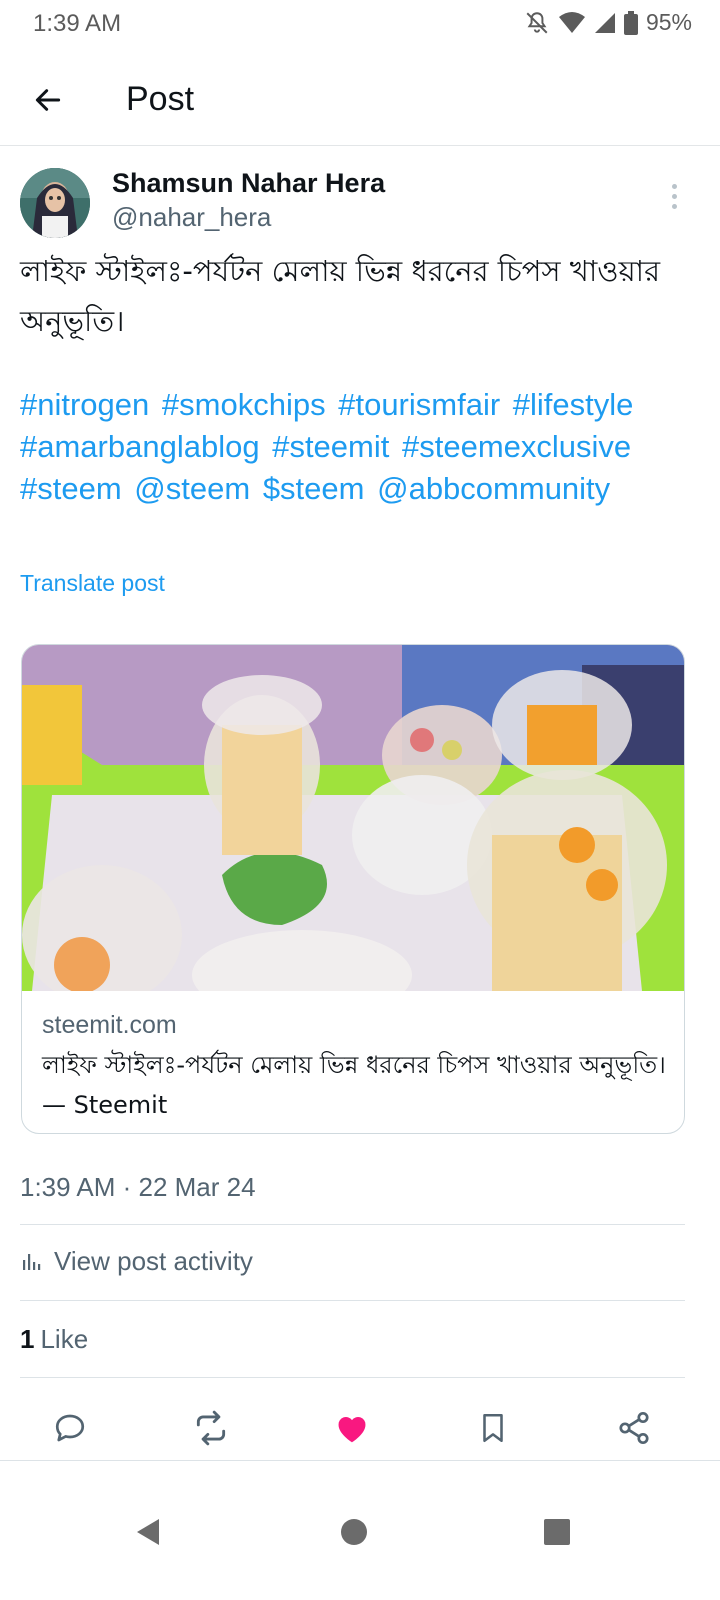  I want to click on repost-icon, so click(211, 1428).